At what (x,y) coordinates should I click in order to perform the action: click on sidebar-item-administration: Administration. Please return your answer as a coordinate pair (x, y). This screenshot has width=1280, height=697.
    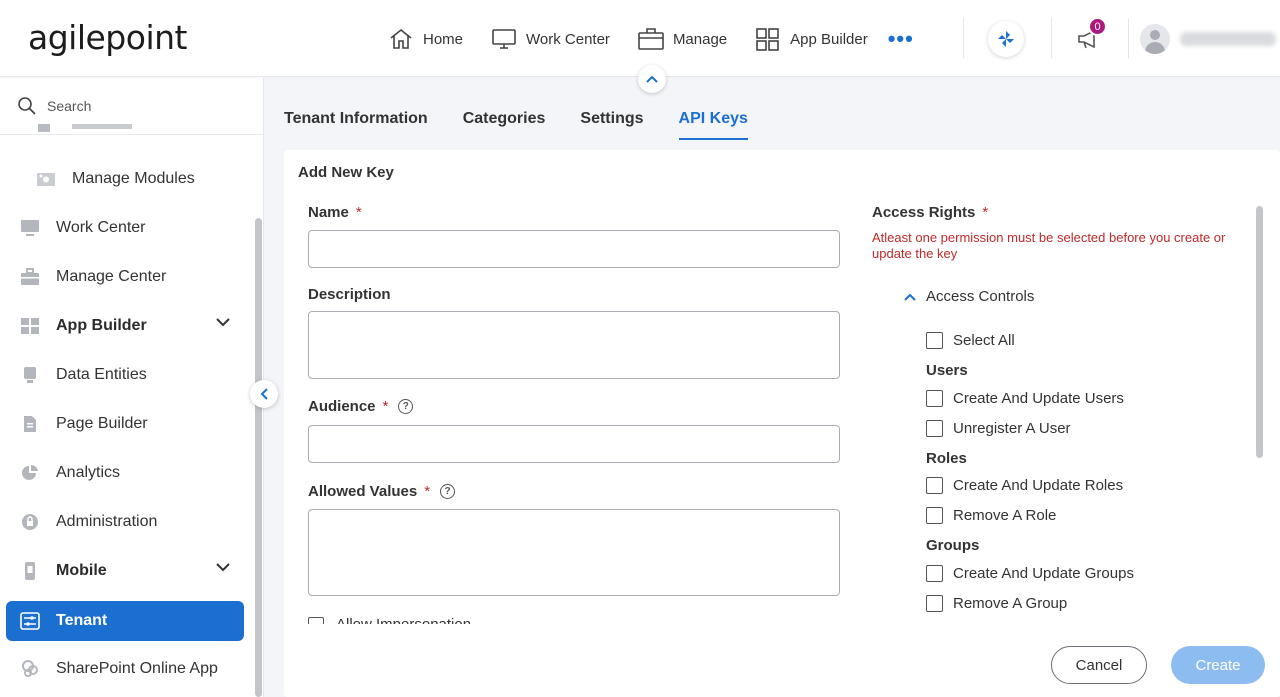
    Looking at the image, I should click on (125, 522).